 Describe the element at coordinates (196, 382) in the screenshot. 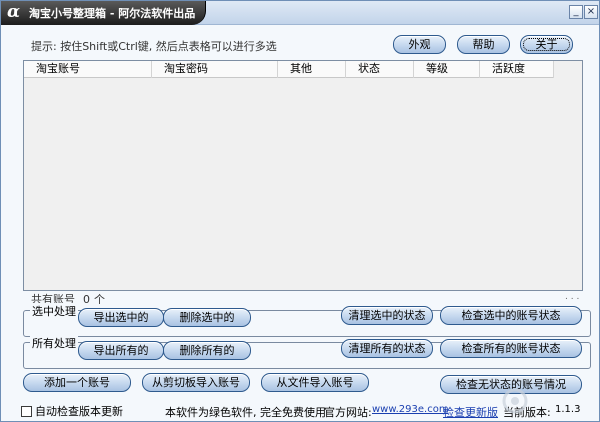

I see `import-clipboard-button: 从剪切板导入账号` at that location.